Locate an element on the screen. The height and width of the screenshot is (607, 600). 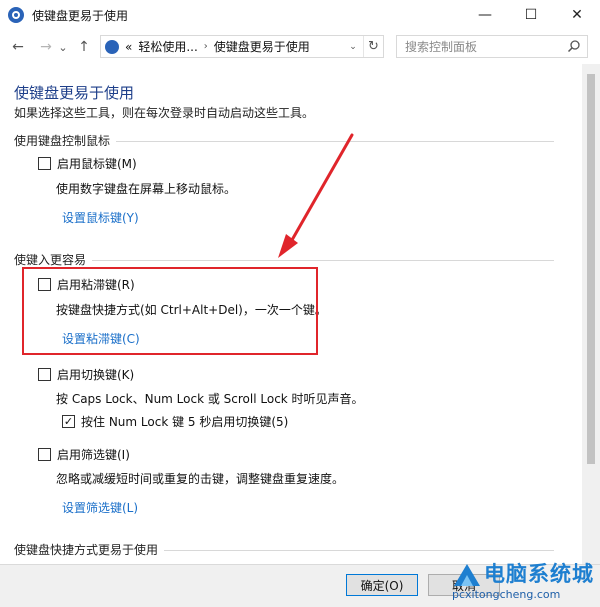
recent-locations-button: ⌄ is located at coordinates (63, 47).